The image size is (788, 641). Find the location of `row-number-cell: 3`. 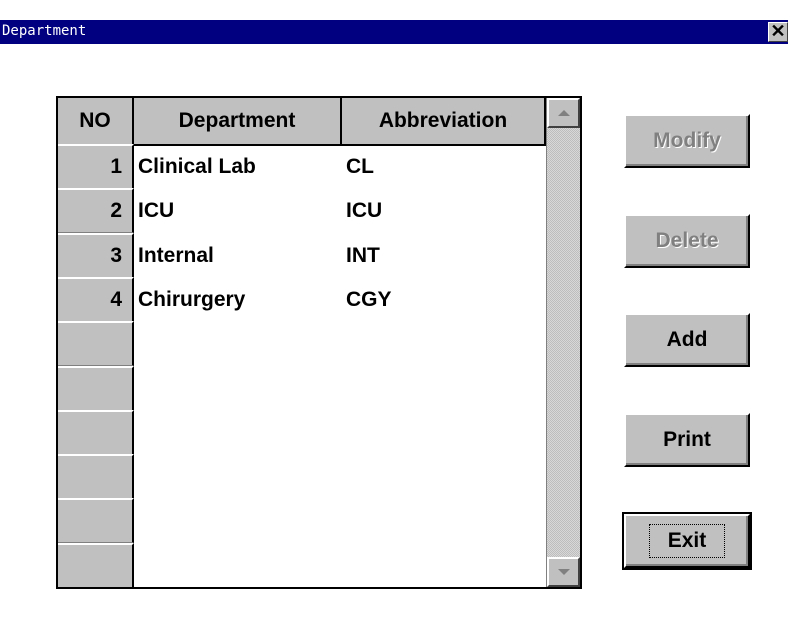

row-number-cell: 3 is located at coordinates (96, 255).